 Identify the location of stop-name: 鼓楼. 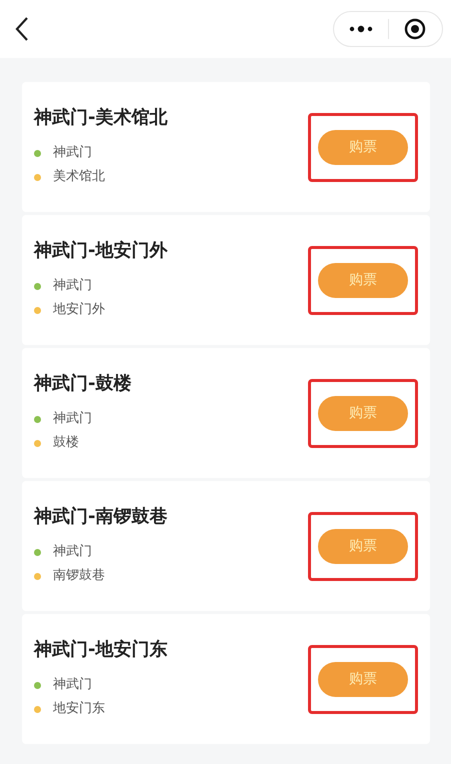
(66, 443).